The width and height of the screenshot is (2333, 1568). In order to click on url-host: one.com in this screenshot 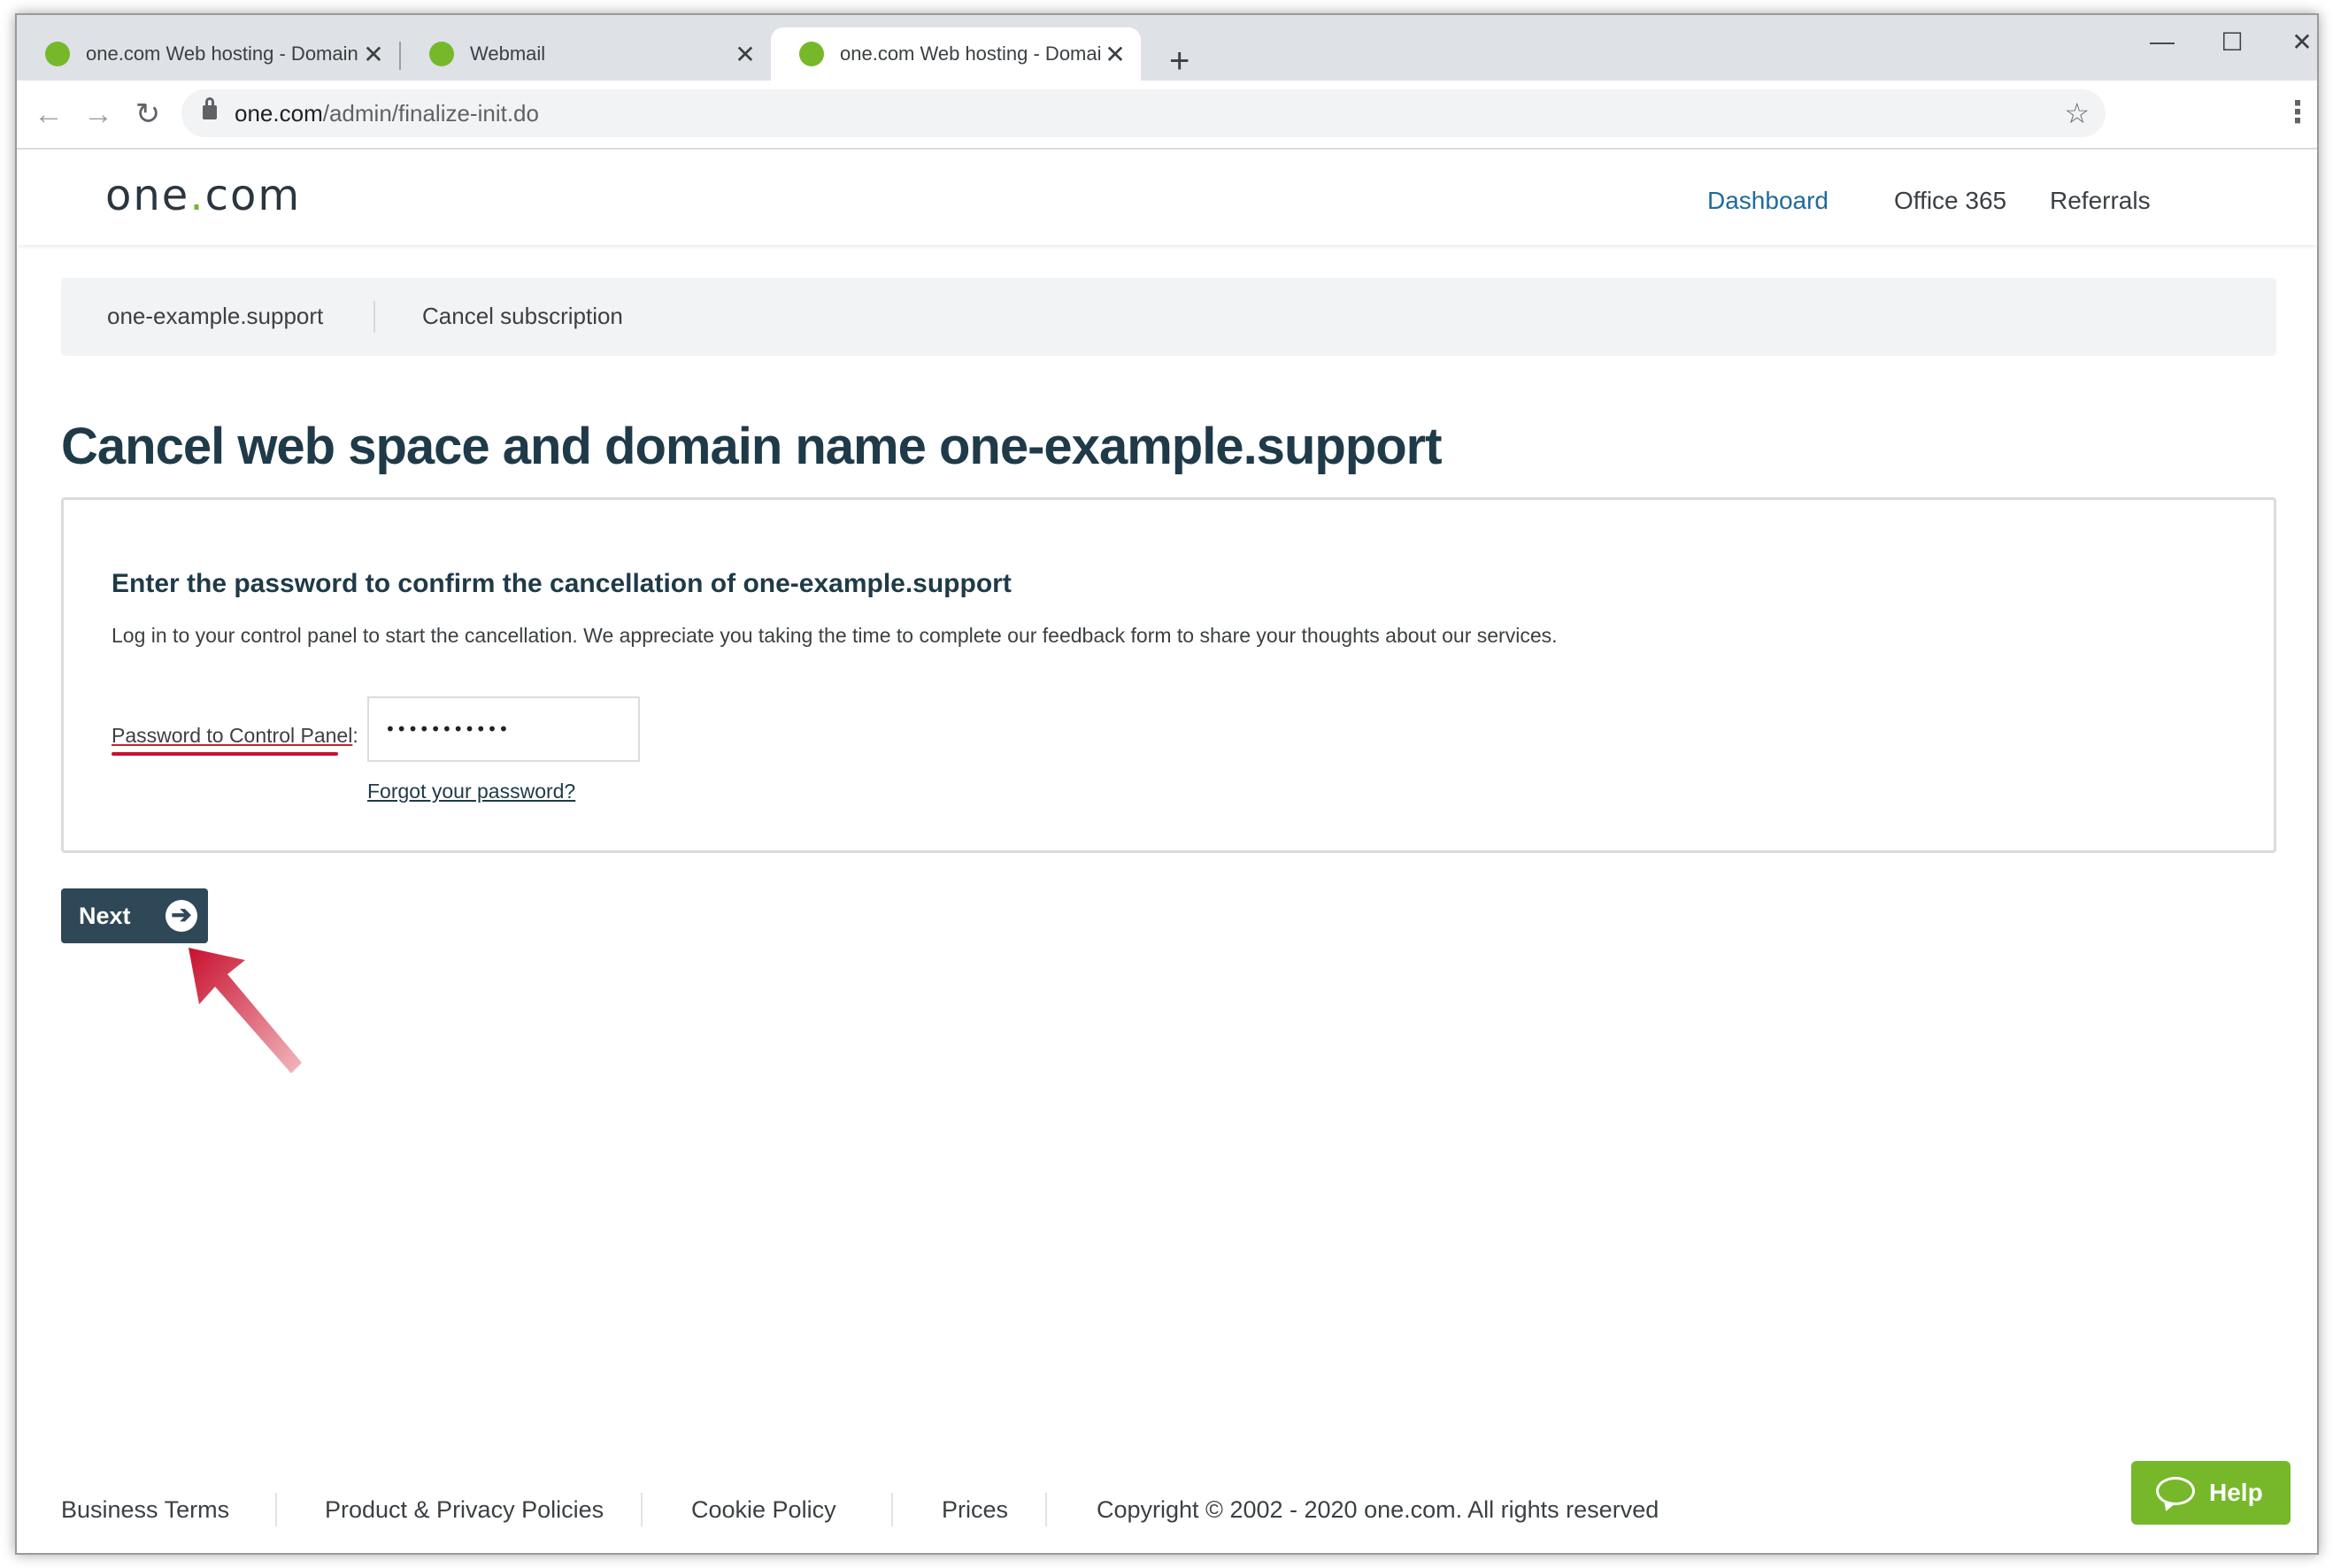, I will do `click(279, 113)`.